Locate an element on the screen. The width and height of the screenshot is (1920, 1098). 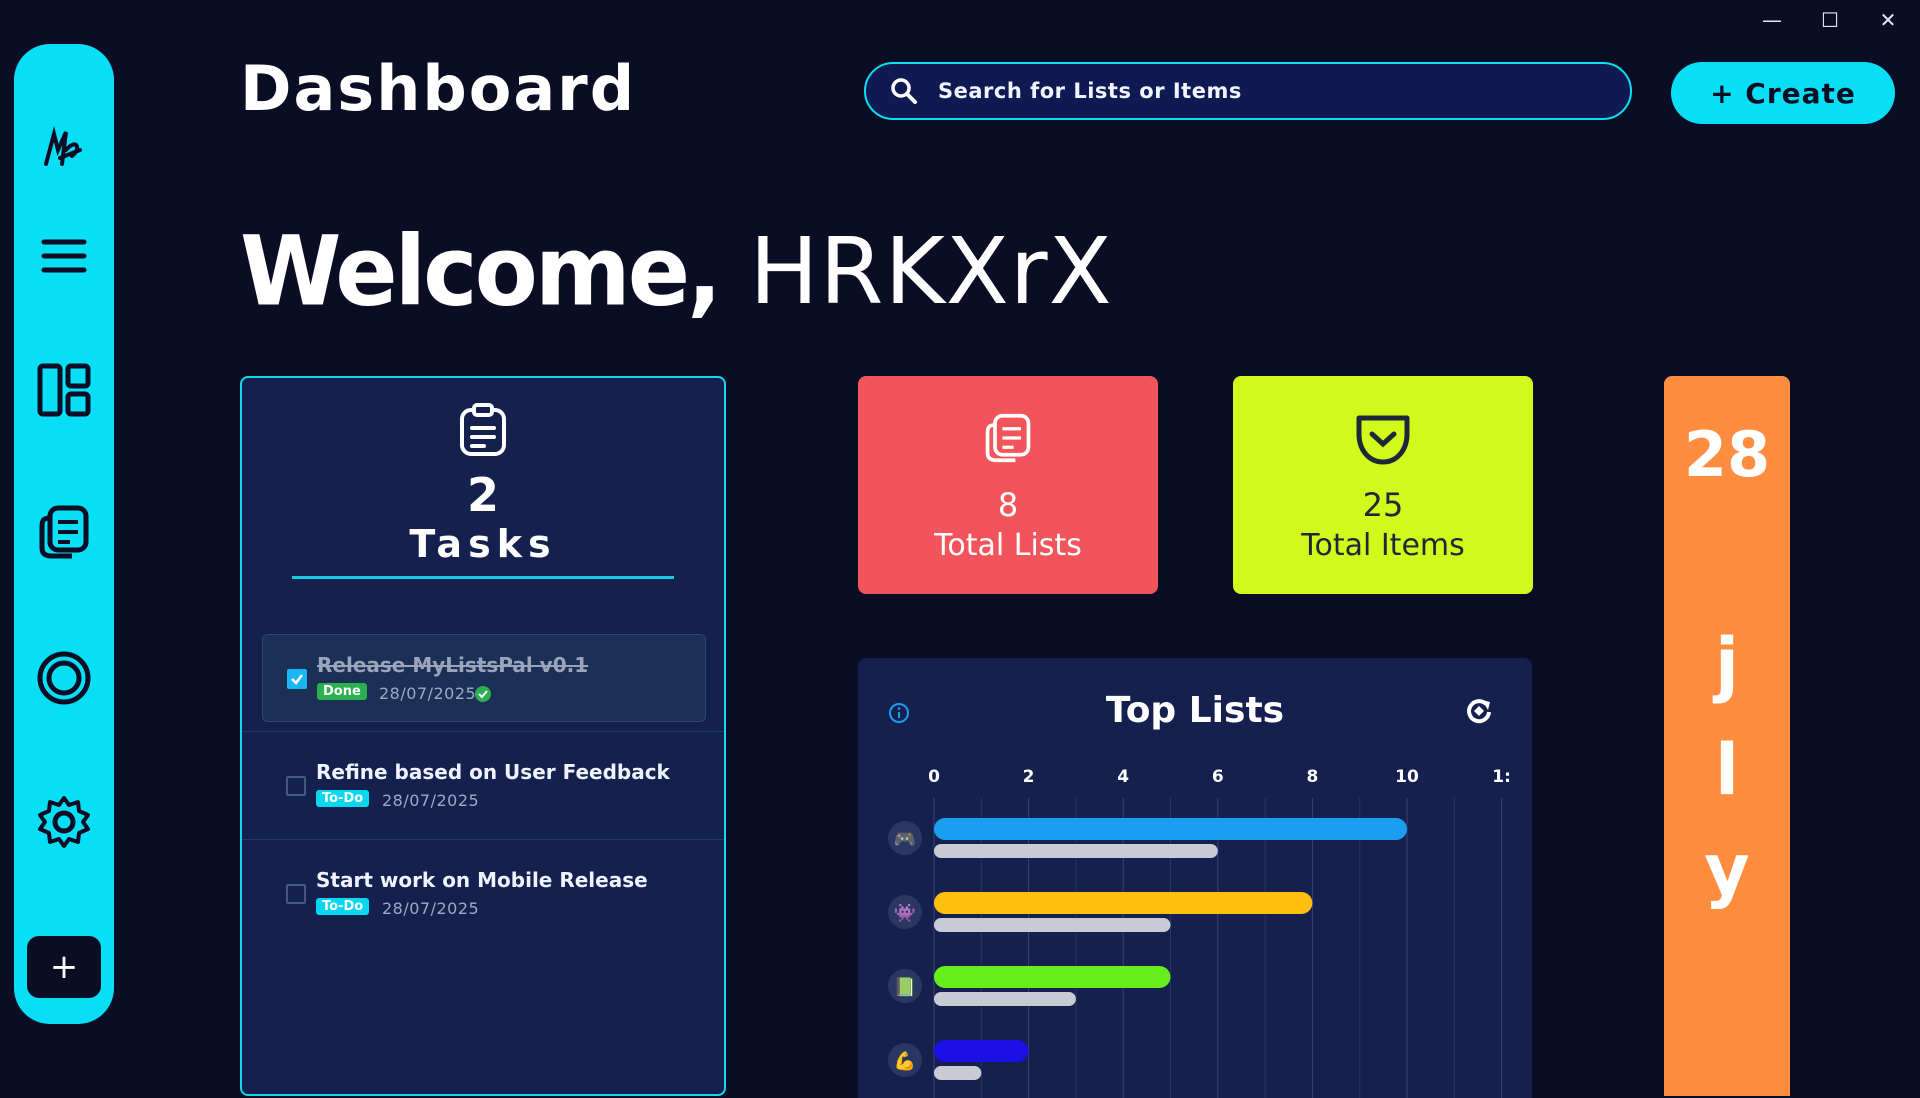
settings-gear-icon is located at coordinates (64, 822).